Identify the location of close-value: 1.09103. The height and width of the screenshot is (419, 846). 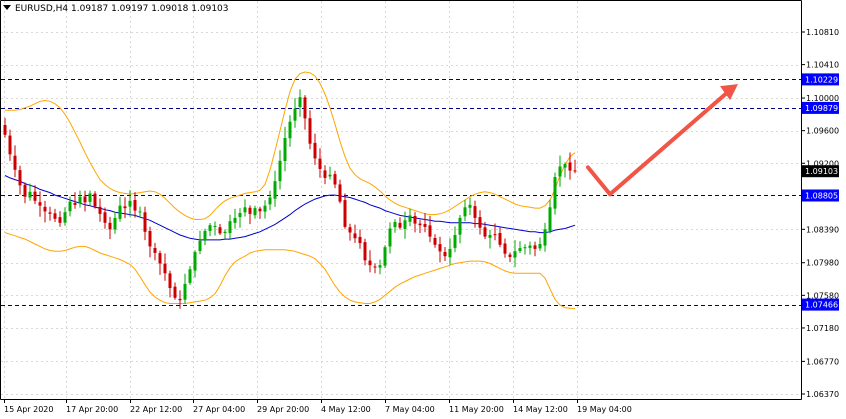
(210, 9).